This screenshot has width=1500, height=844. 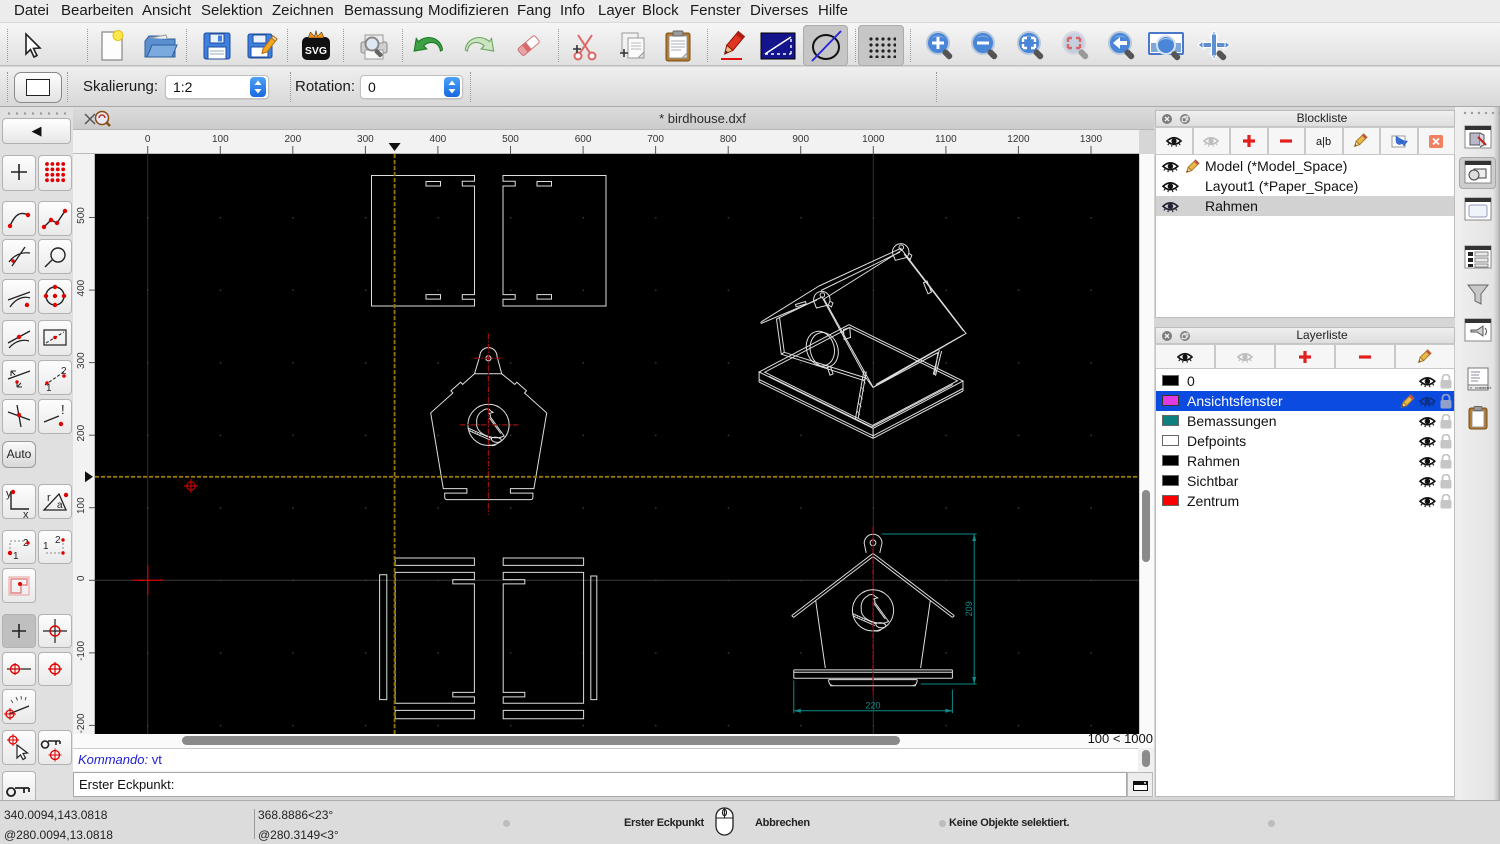 What do you see at coordinates (872, 706) in the screenshot?
I see `svg-text: 220` at bounding box center [872, 706].